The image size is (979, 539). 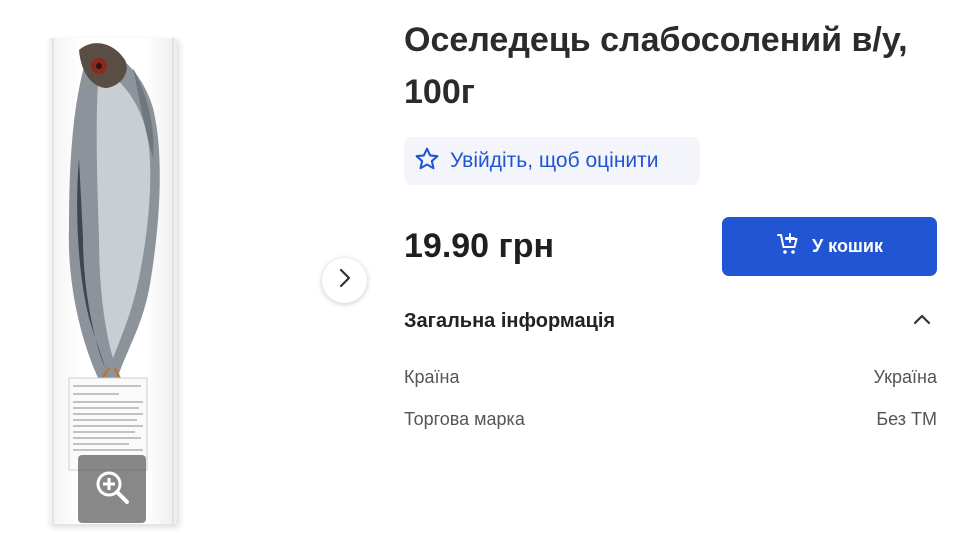 I want to click on herring-illustration, so click(x=113, y=281).